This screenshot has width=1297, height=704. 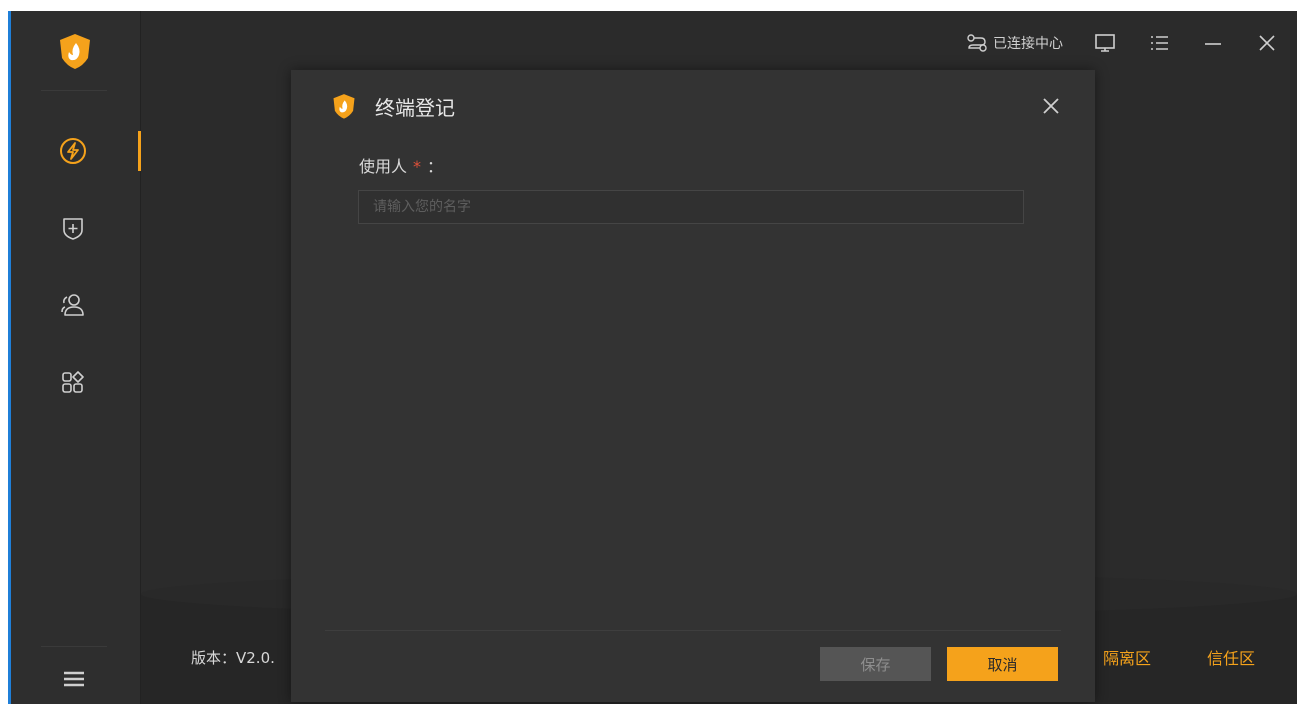 What do you see at coordinates (74, 679) in the screenshot?
I see `hamburger-menu-icon` at bounding box center [74, 679].